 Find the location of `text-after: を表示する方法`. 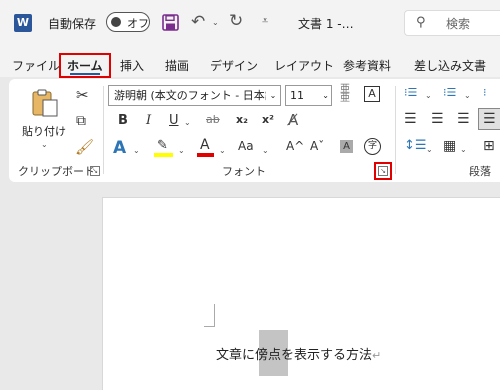

text-after: を表示する方法 is located at coordinates (327, 355).